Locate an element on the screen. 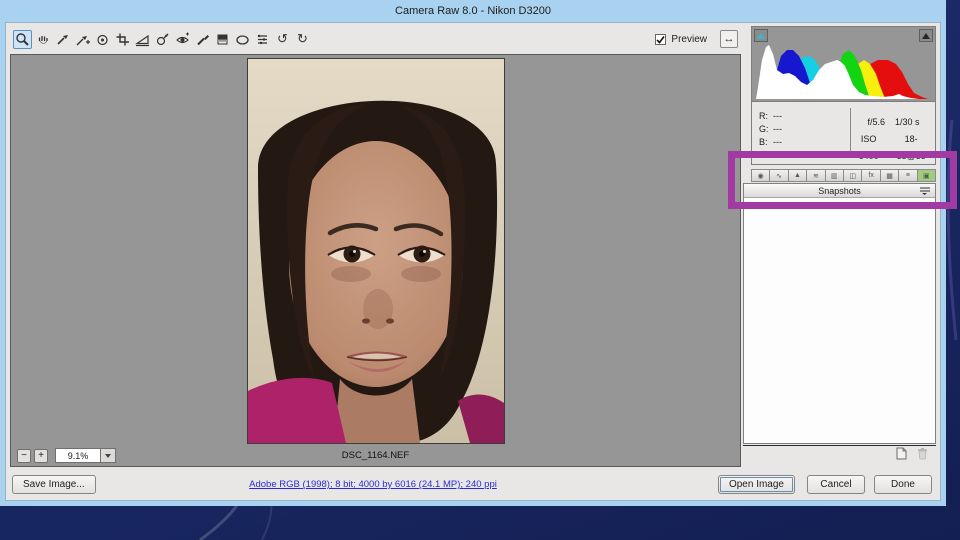 Image resolution: width=960 pixels, height=540 pixels. targeted-adjustment-tool-icon is located at coordinates (102, 39).